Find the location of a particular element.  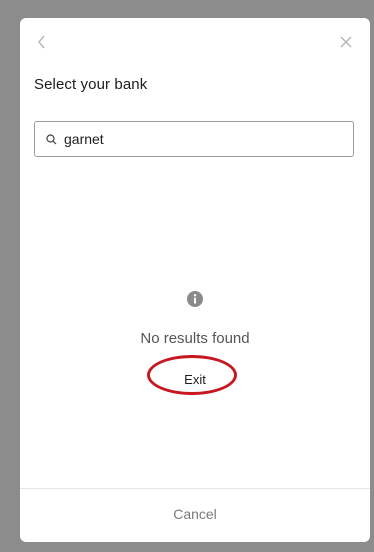

cancel-button: Cancel is located at coordinates (195, 514).